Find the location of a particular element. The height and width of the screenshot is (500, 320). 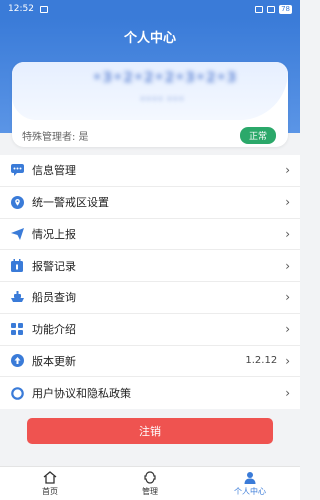

send-icon is located at coordinates (17, 234).